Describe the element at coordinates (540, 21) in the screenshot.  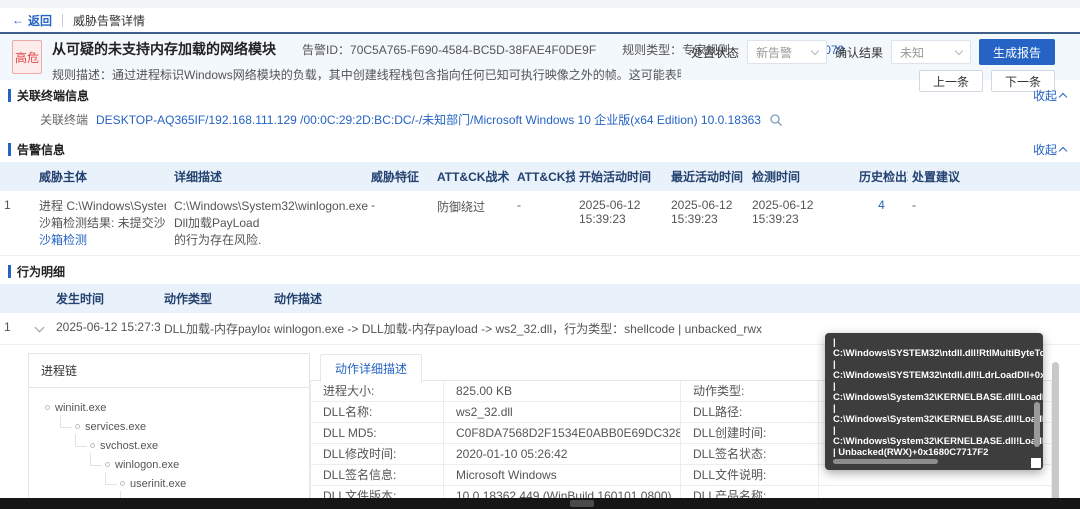
I see `top-navbar: ← 返回 威胁告警详情` at that location.